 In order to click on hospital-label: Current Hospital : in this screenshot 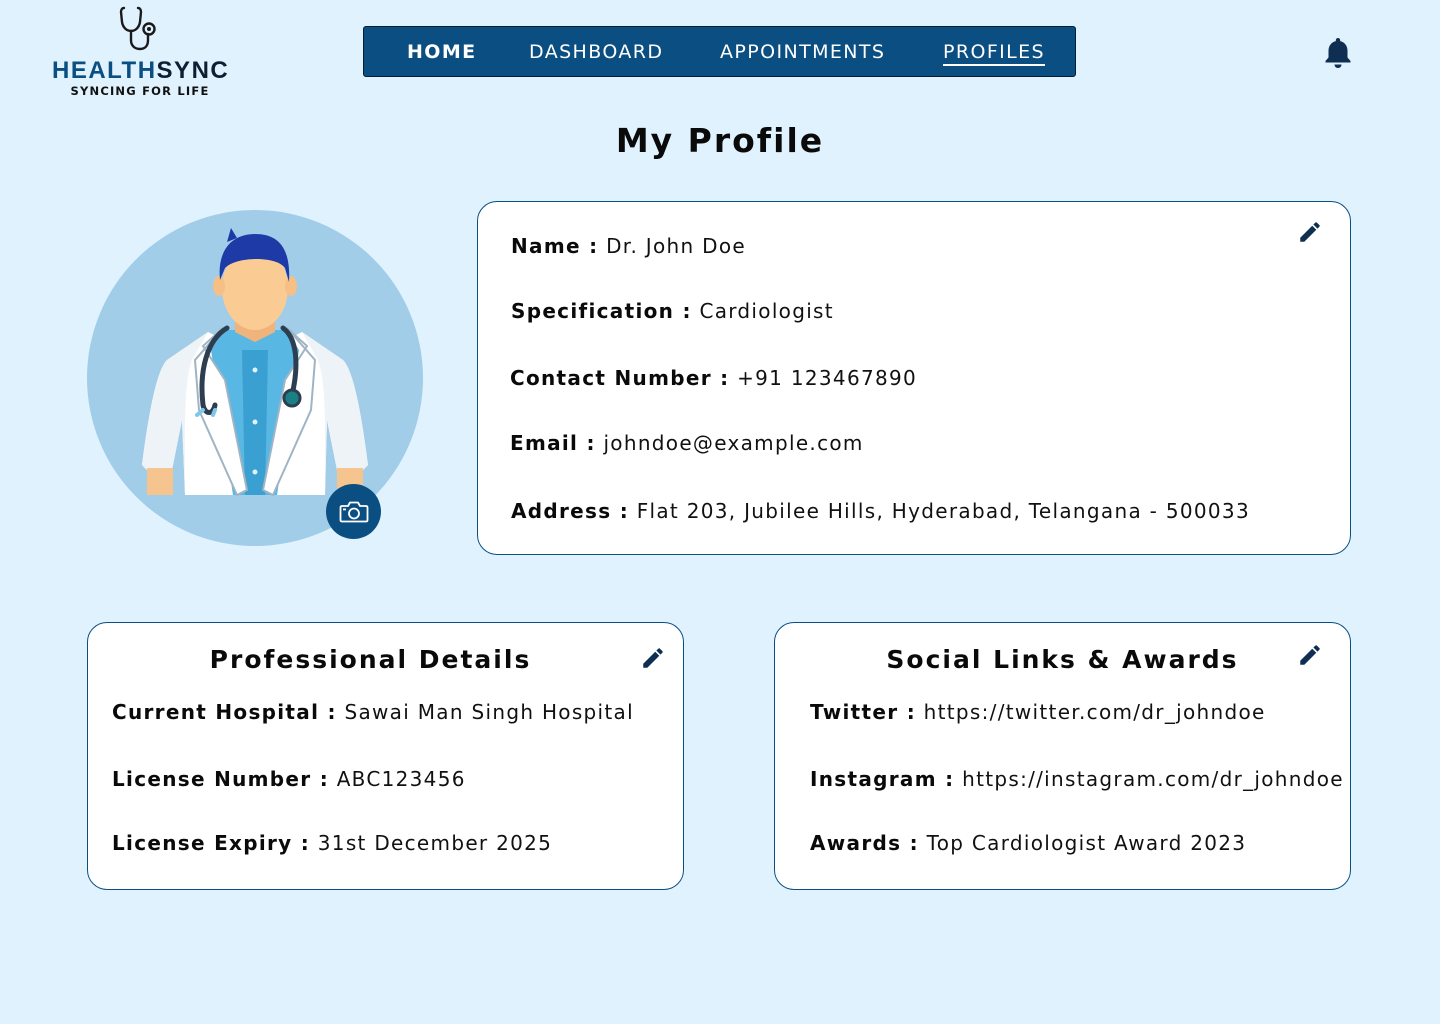, I will do `click(224, 712)`.